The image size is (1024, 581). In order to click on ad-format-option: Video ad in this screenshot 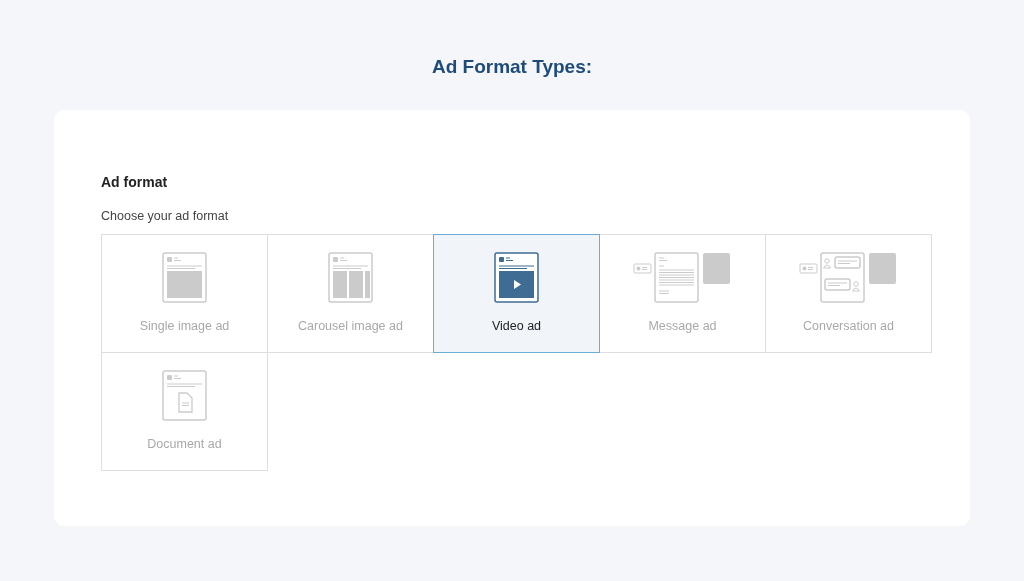, I will do `click(516, 293)`.